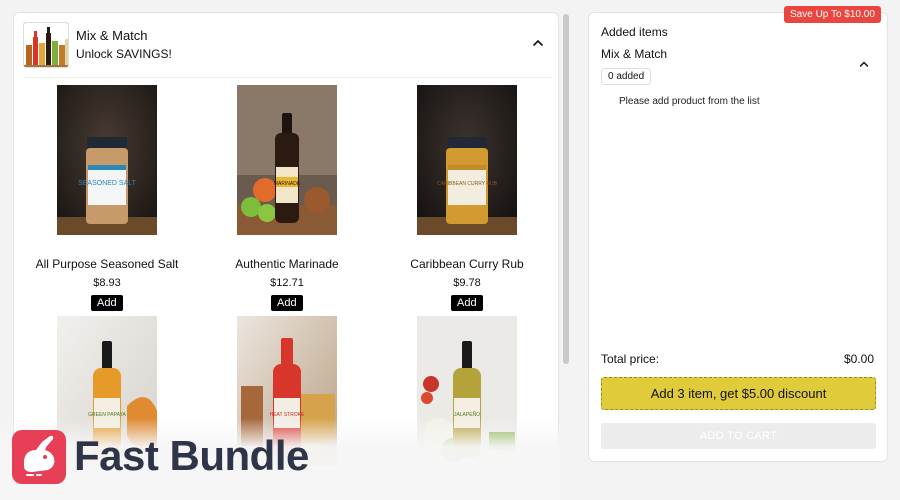 The image size is (900, 500). What do you see at coordinates (287, 160) in the screenshot?
I see `product-image: MARINADE` at bounding box center [287, 160].